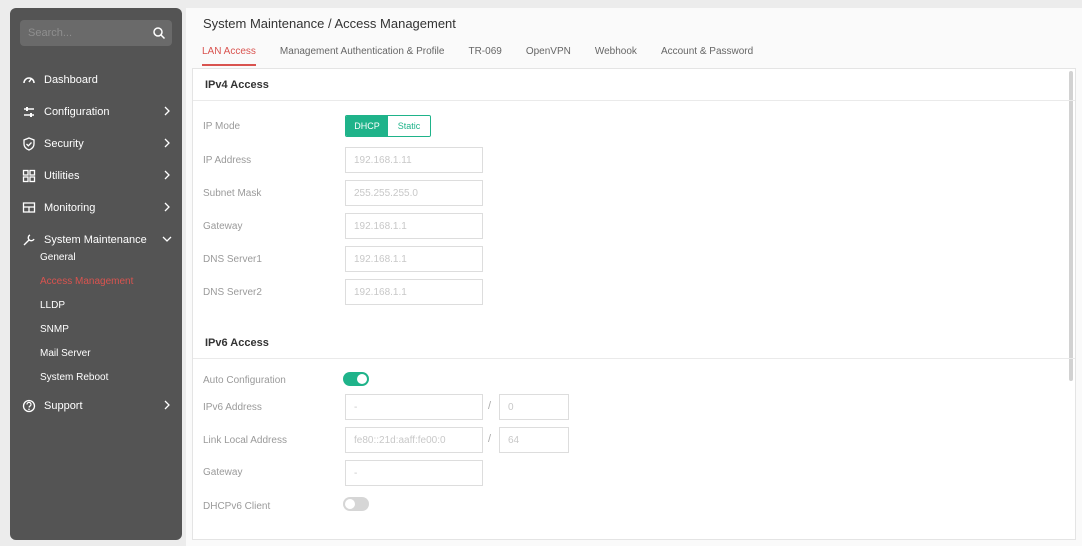  Describe the element at coordinates (54, 333) in the screenshot. I see `sidebar-subitem-snmp: SNMP` at that location.